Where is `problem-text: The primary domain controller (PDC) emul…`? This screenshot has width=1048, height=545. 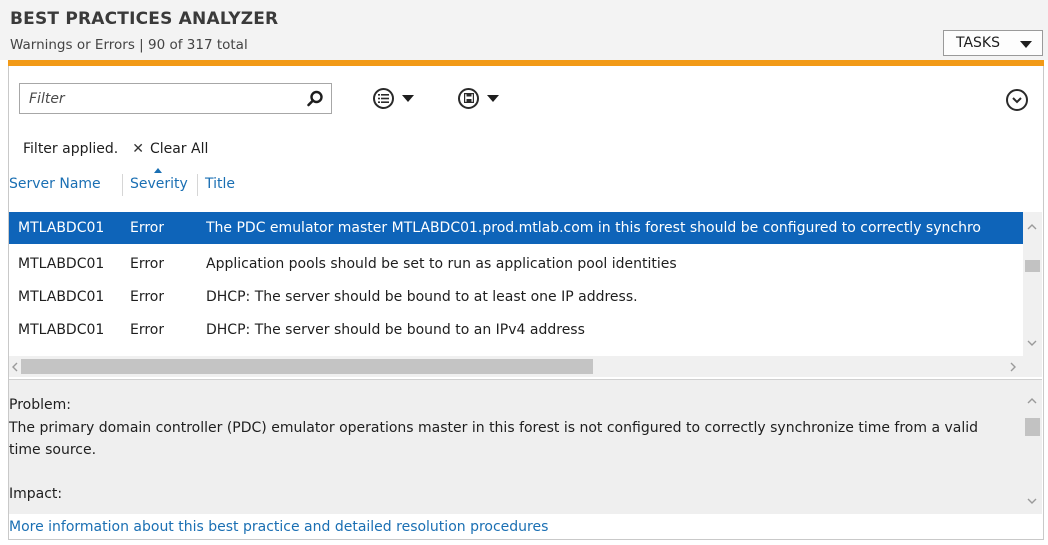
problem-text: The primary domain controller (PDC) emul… is located at coordinates (494, 439).